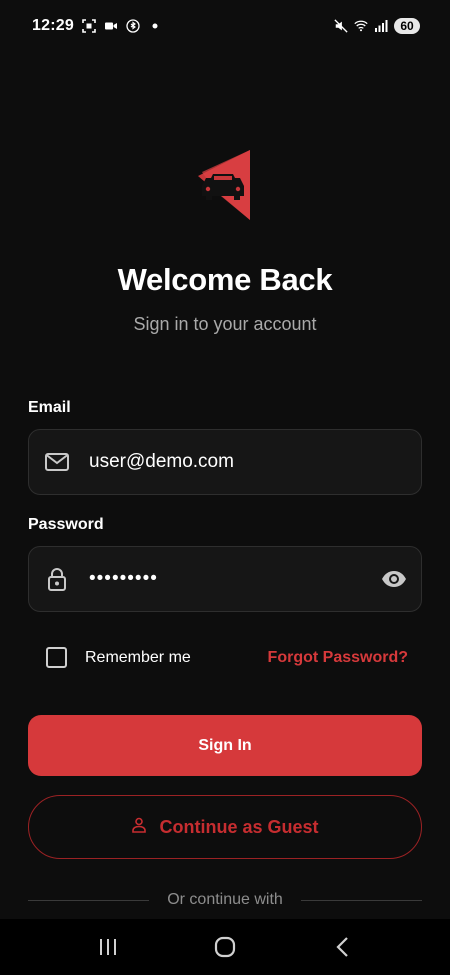  Describe the element at coordinates (111, 26) in the screenshot. I see `video-icon` at that location.